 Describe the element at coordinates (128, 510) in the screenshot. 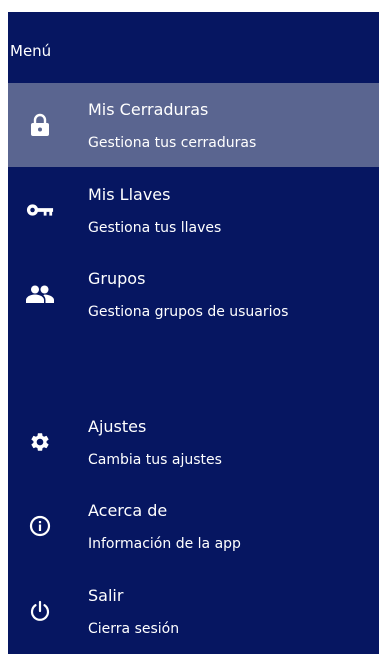

I see `menu-item-title: Acerca de` at that location.